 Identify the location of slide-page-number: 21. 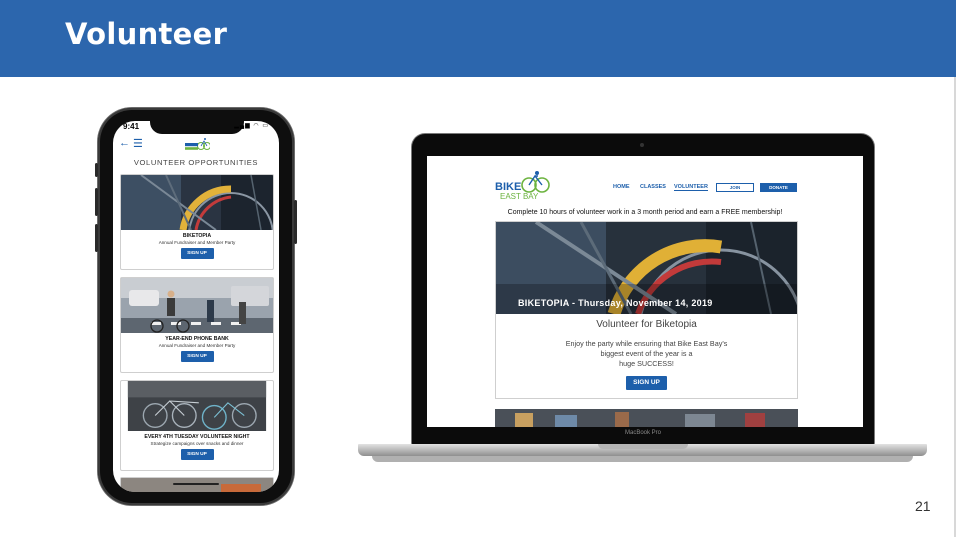
(923, 506).